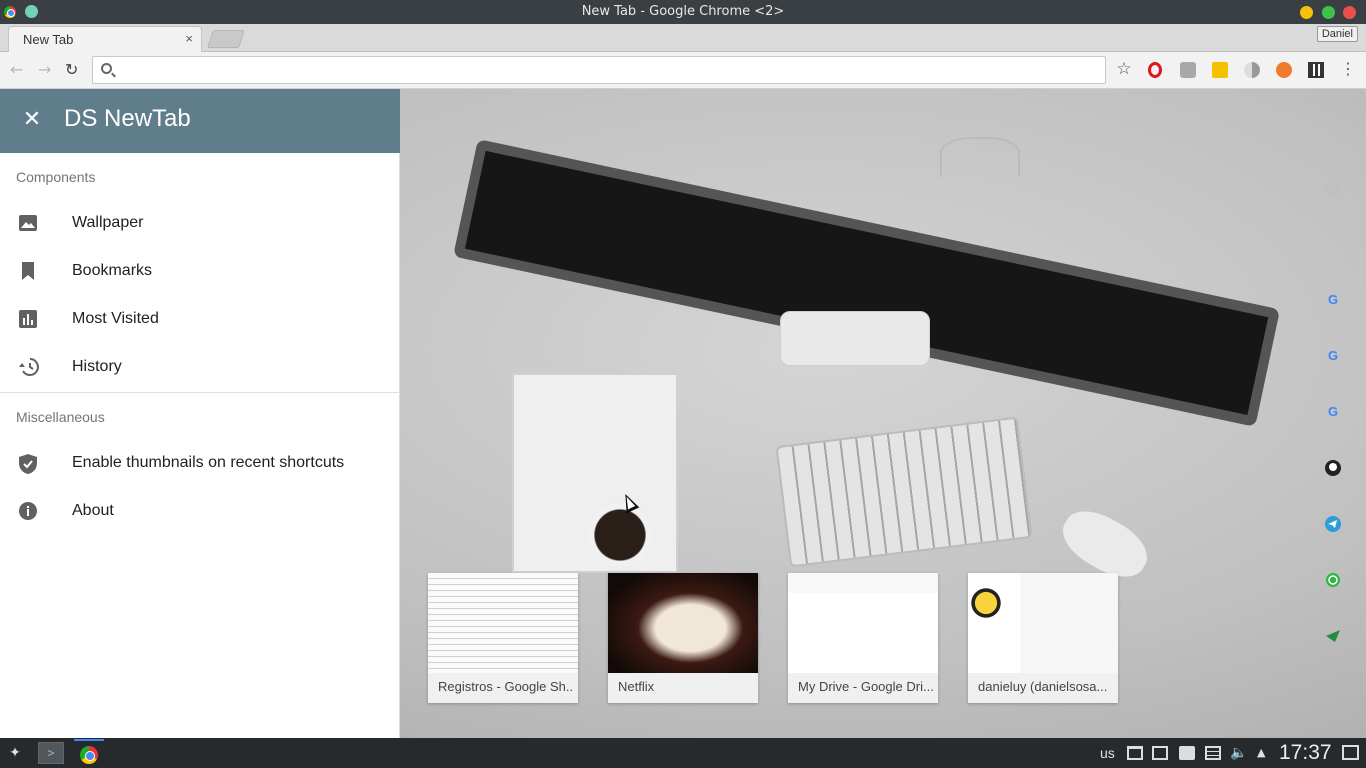  I want to click on section-header-miscellaneous: Miscellaneous, so click(60, 417).